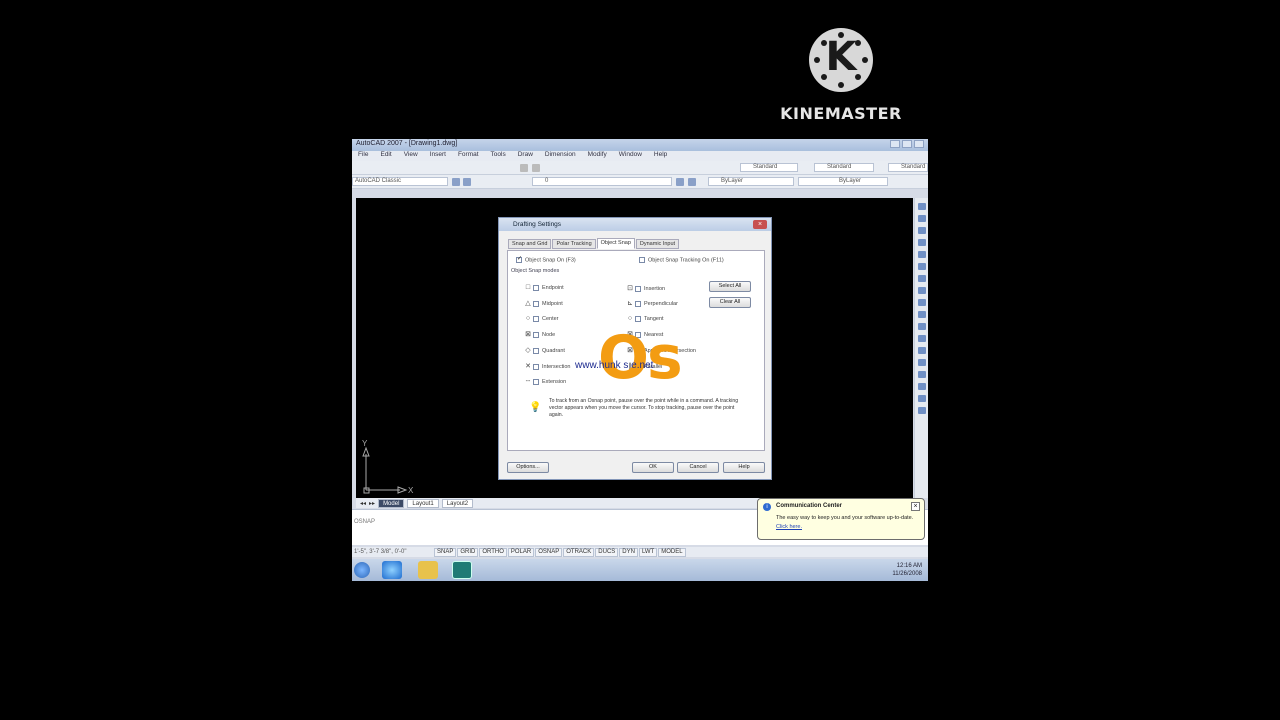  I want to click on construction-line-icon, so click(921, 218).